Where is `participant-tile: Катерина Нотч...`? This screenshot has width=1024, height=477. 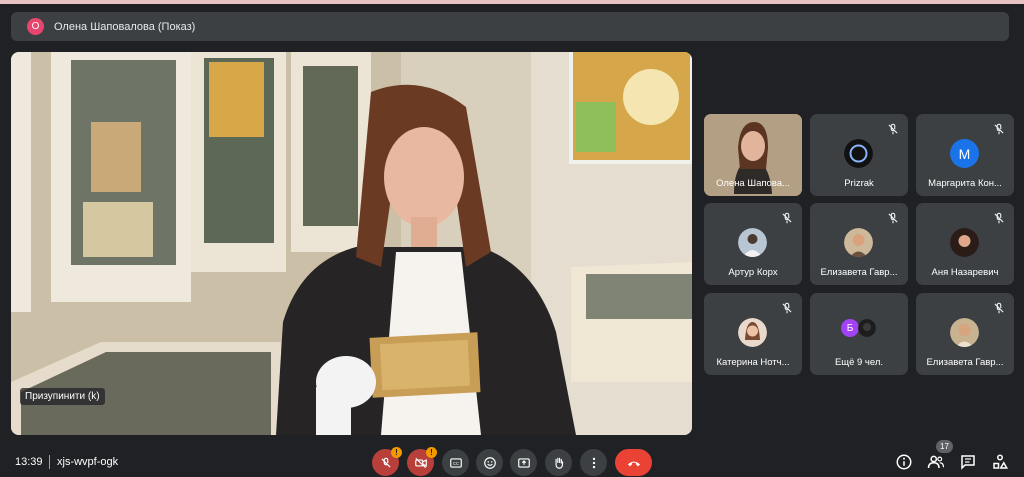
participant-tile: Катерина Нотч... is located at coordinates (753, 334).